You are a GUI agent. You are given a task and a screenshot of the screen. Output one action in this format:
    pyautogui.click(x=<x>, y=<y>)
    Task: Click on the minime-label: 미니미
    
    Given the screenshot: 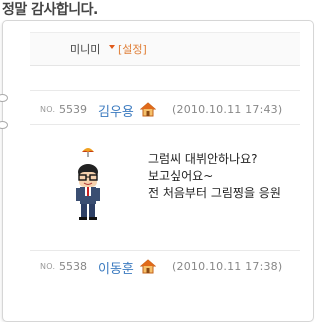 What is the action you would take?
    pyautogui.click(x=85, y=49)
    